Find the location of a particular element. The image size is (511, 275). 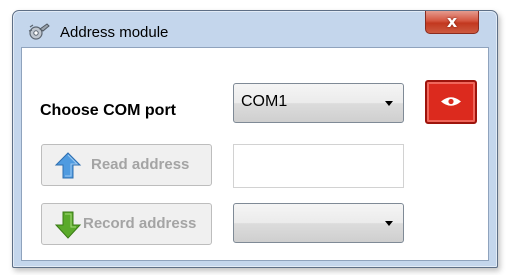

close-button: x is located at coordinates (452, 22).